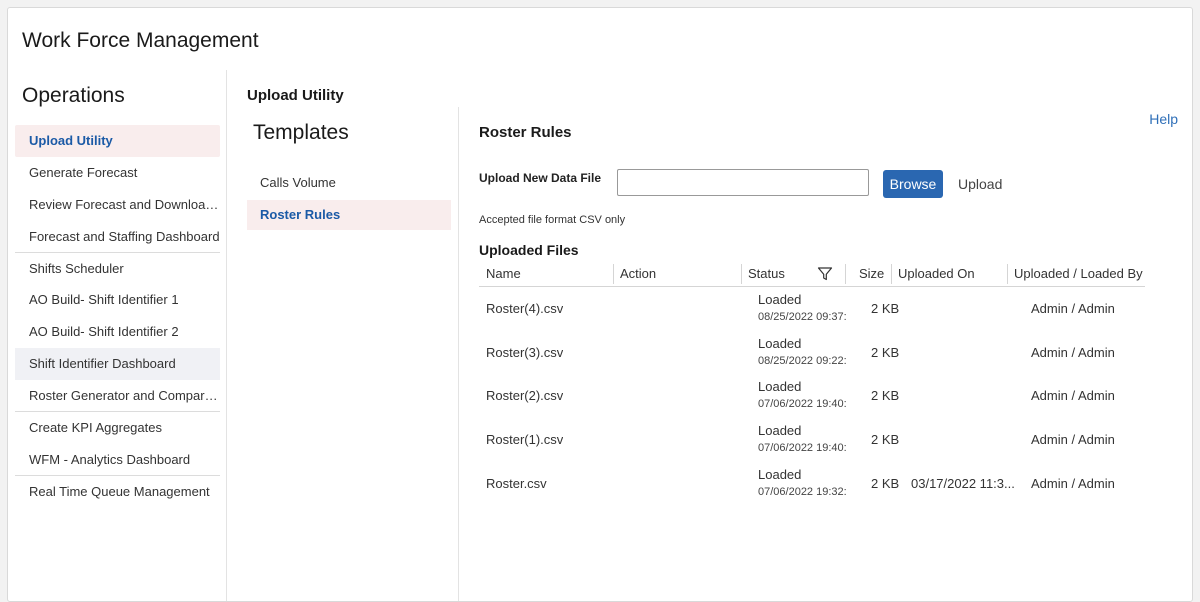 This screenshot has width=1200, height=602. Describe the element at coordinates (140, 40) in the screenshot. I see `app-title: Work Force Management` at that location.